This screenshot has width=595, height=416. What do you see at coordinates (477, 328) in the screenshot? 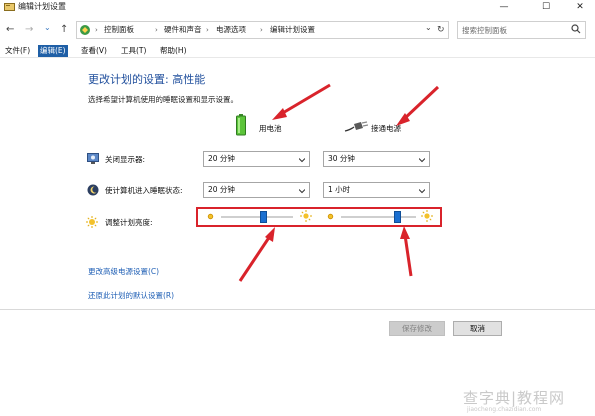
I see `cancel-button: 取消` at bounding box center [477, 328].